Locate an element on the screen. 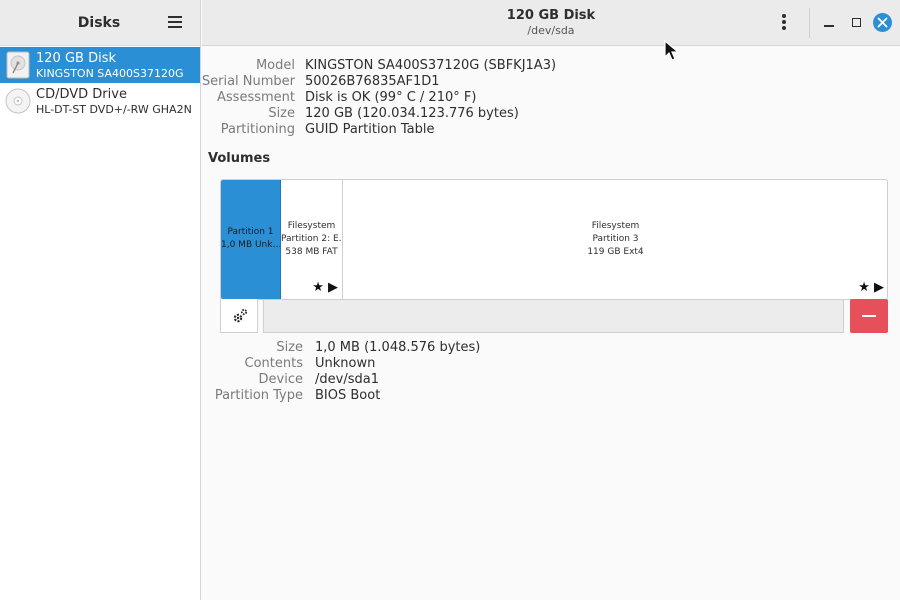  info-row-model: Model KINGSTON SA400S37120G (SBFKJ1A3) is located at coordinates (502, 66).